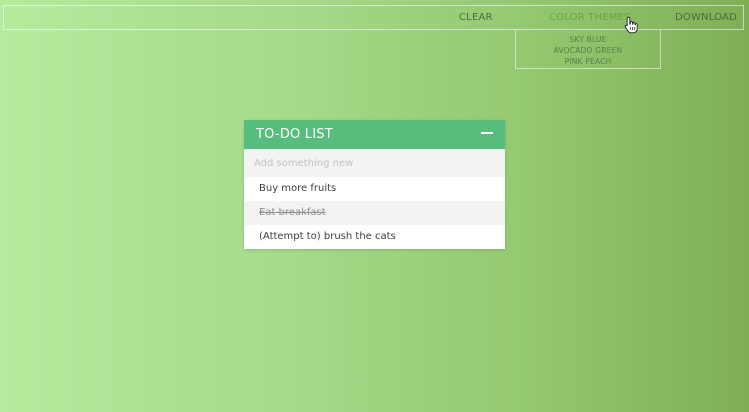  I want to click on todo-item-eat-breakfast: Eat breakfast, so click(374, 213).